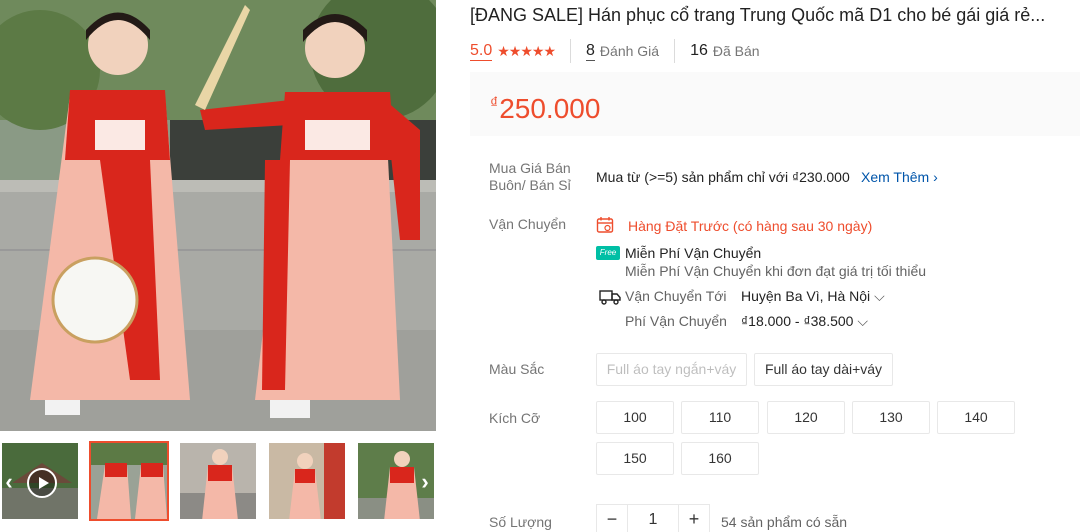 Image resolution: width=1080 pixels, height=532 pixels. What do you see at coordinates (635, 458) in the screenshot?
I see `size-option-150: 150` at bounding box center [635, 458].